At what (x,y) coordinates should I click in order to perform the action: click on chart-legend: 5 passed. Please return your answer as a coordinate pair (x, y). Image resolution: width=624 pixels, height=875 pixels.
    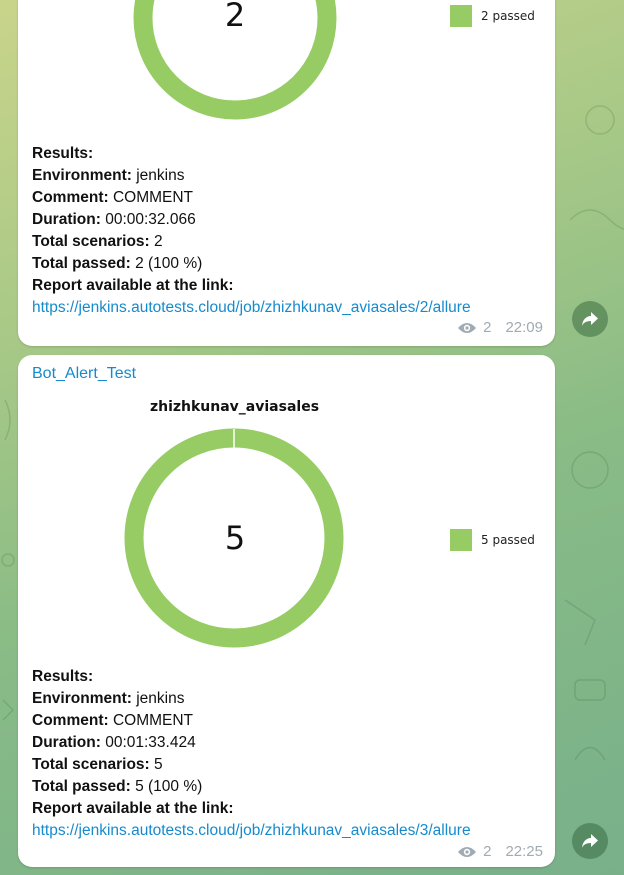
    Looking at the image, I should click on (492, 540).